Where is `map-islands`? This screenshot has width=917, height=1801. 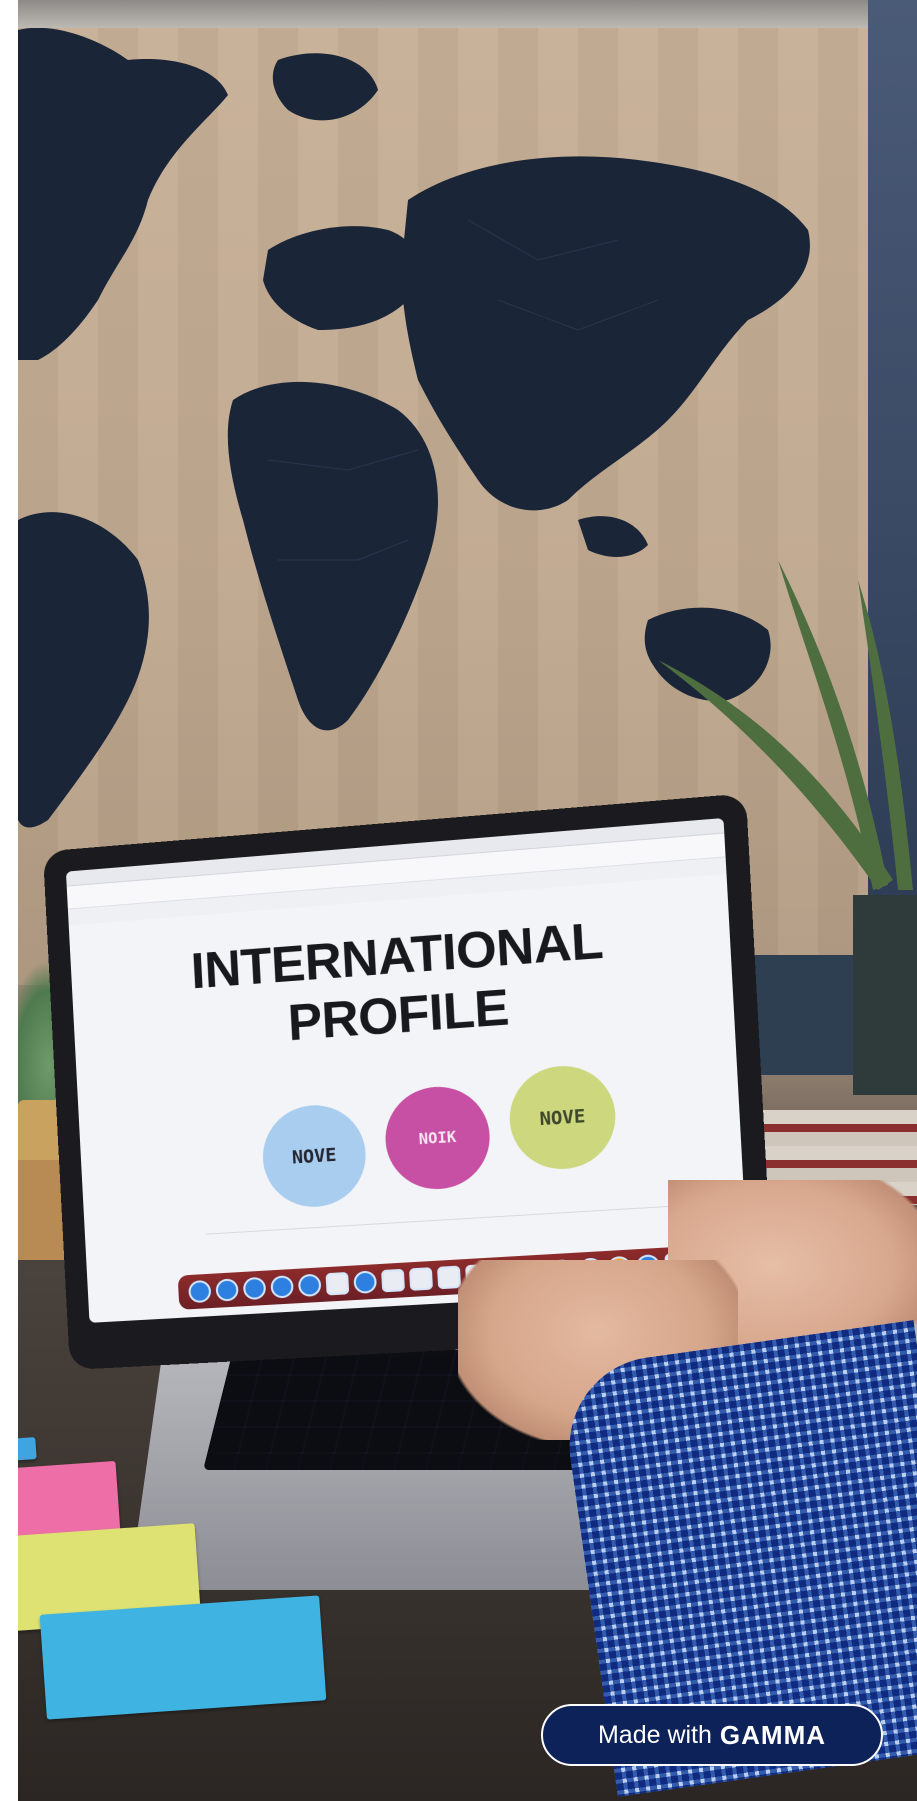
map-islands is located at coordinates (613, 536).